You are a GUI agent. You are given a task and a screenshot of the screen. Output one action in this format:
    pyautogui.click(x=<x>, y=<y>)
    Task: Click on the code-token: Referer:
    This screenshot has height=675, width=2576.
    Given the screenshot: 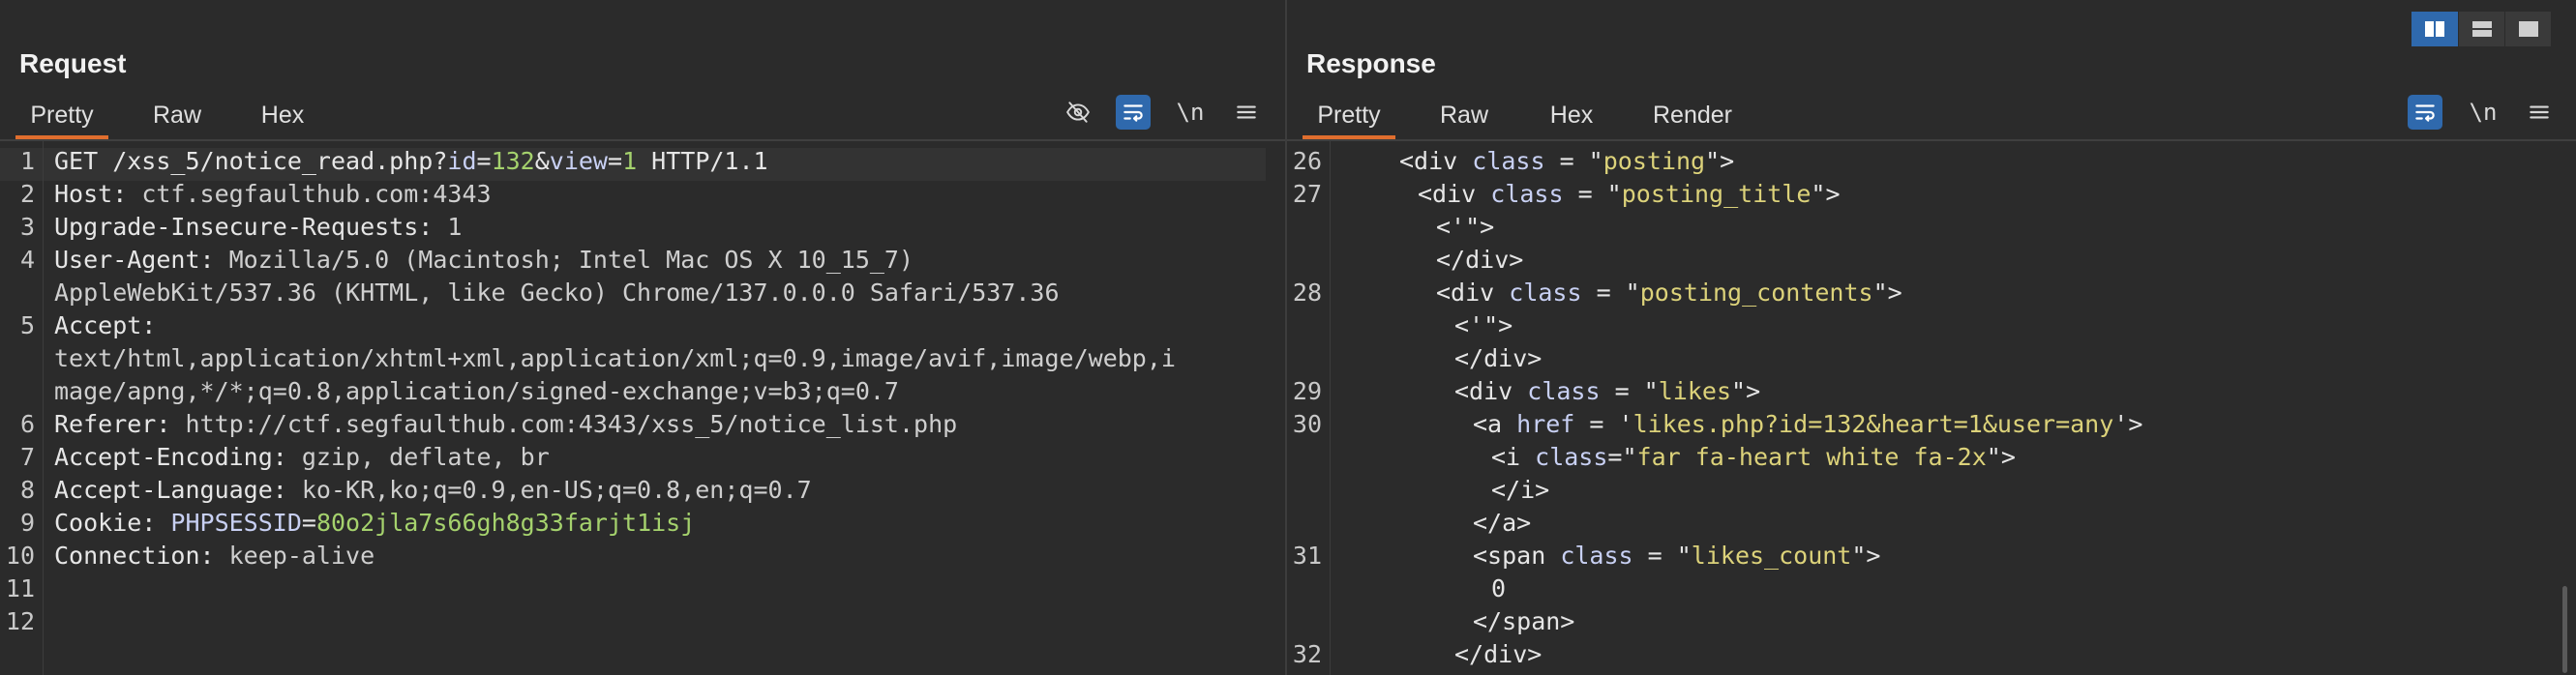 What is the action you would take?
    pyautogui.click(x=120, y=424)
    